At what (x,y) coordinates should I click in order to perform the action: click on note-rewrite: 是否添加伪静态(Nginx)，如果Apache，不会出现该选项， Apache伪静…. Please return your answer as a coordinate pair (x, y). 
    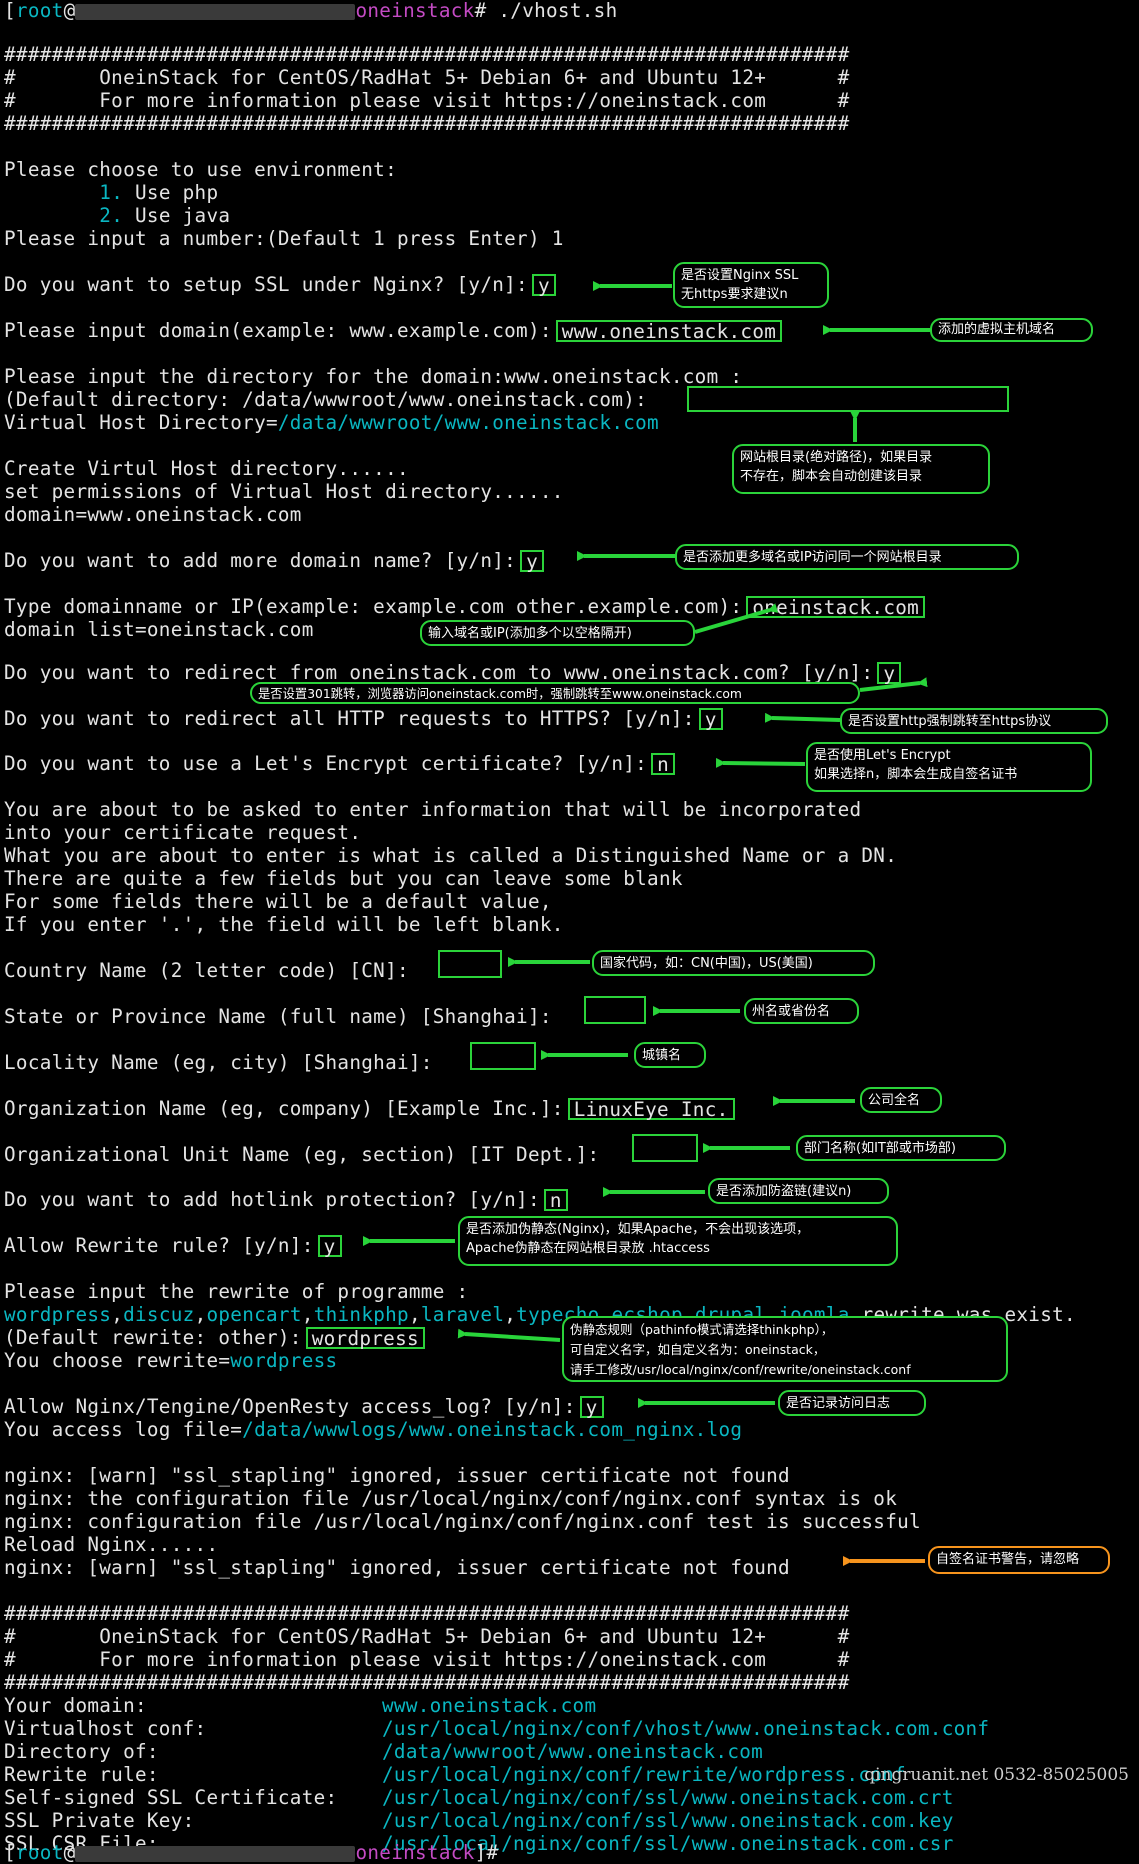
    Looking at the image, I should click on (678, 1241).